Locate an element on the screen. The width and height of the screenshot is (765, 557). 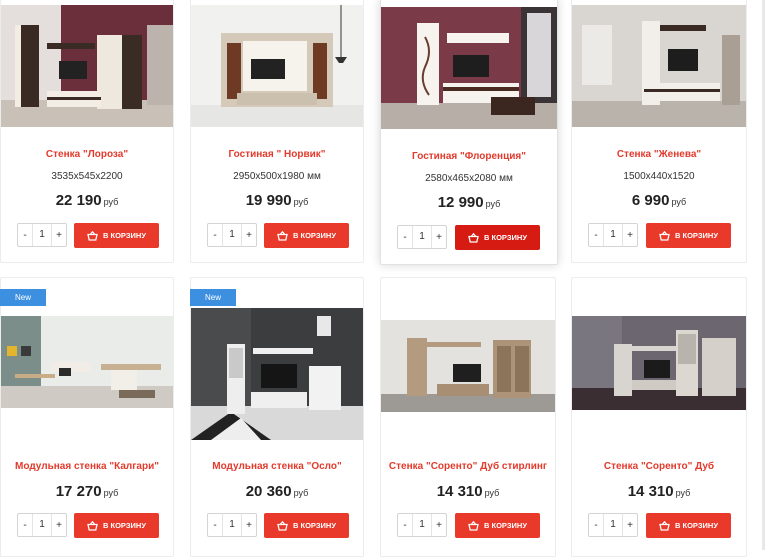
product-title: Стенка "Соренто" Дуб стирлинг is located at coordinates (468, 466).